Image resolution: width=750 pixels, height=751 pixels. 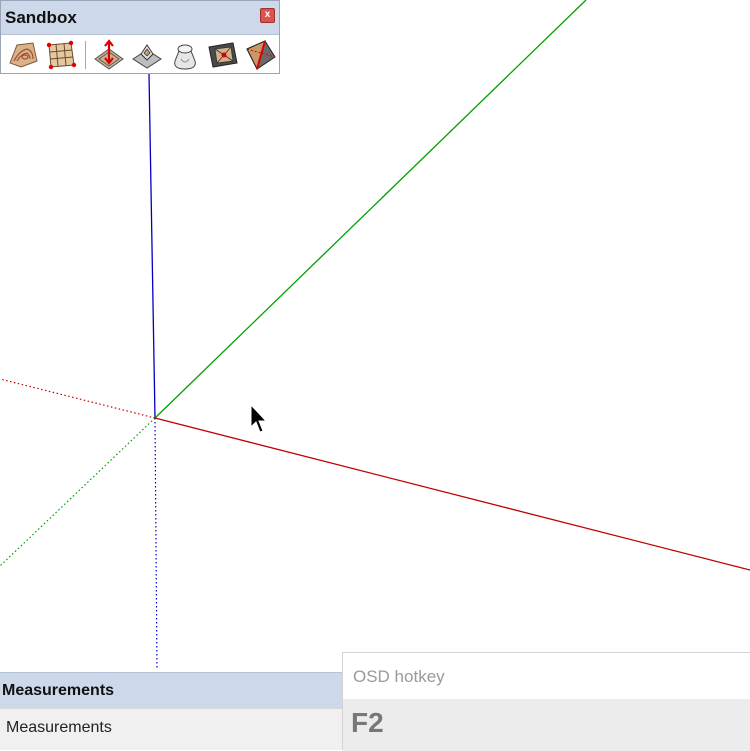 What do you see at coordinates (109, 55) in the screenshot?
I see `smoove-icon` at bounding box center [109, 55].